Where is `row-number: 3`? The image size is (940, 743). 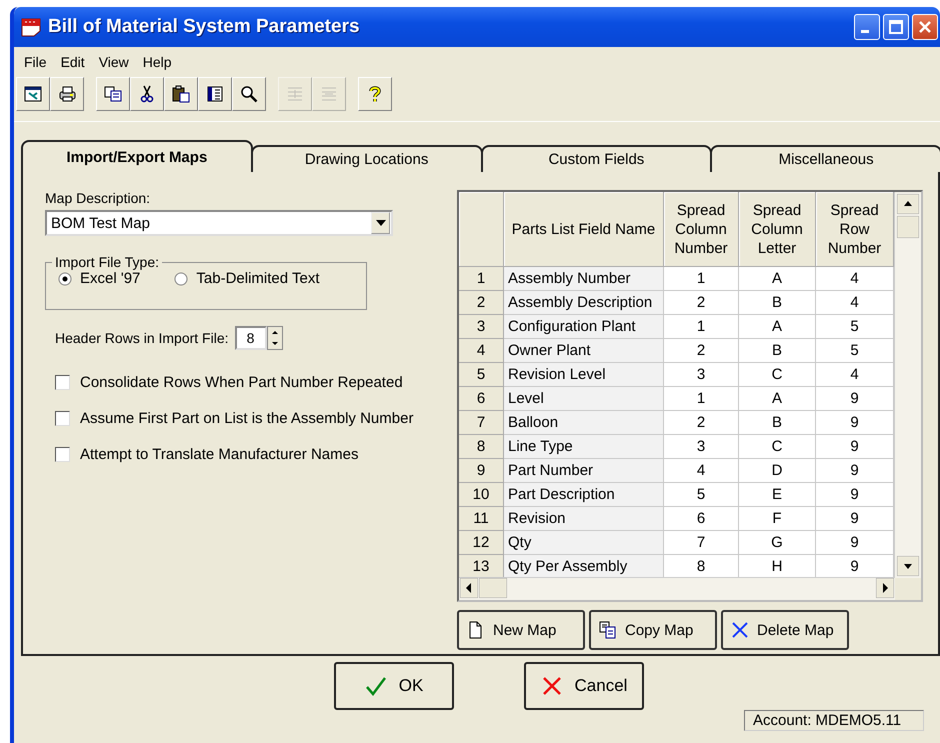
row-number: 3 is located at coordinates (481, 327).